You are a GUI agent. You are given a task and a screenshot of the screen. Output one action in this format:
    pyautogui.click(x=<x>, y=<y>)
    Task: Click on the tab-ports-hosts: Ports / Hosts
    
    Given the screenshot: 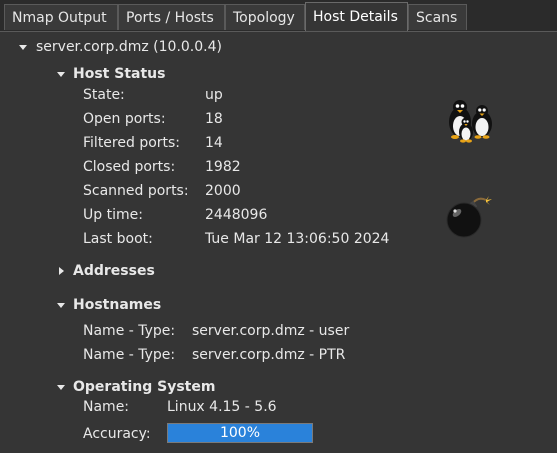 What is the action you would take?
    pyautogui.click(x=171, y=17)
    